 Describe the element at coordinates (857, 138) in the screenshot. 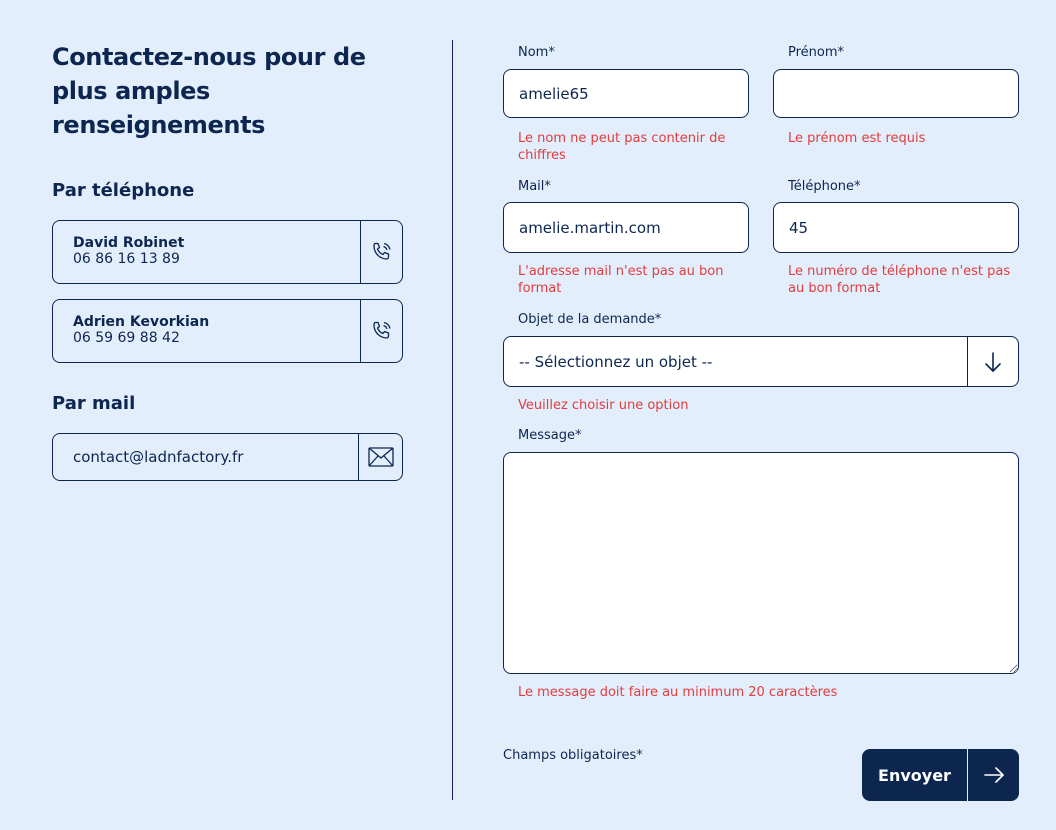

I see `prenom-error: Le prénom est requis` at that location.